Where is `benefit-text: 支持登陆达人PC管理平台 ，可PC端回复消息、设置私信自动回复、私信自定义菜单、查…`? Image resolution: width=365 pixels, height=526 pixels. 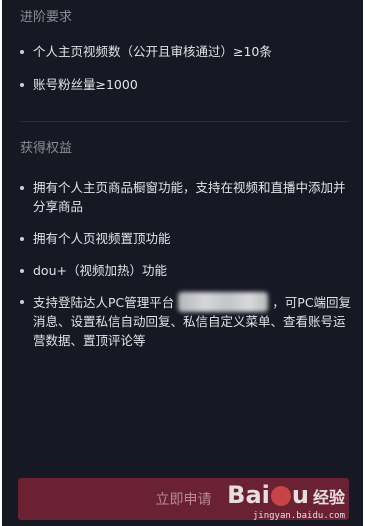 benefit-text: 支持登陆达人PC管理平台 ，可PC端回复消息、设置私信自动回复、私信自定义菜单、查… is located at coordinates (192, 321).